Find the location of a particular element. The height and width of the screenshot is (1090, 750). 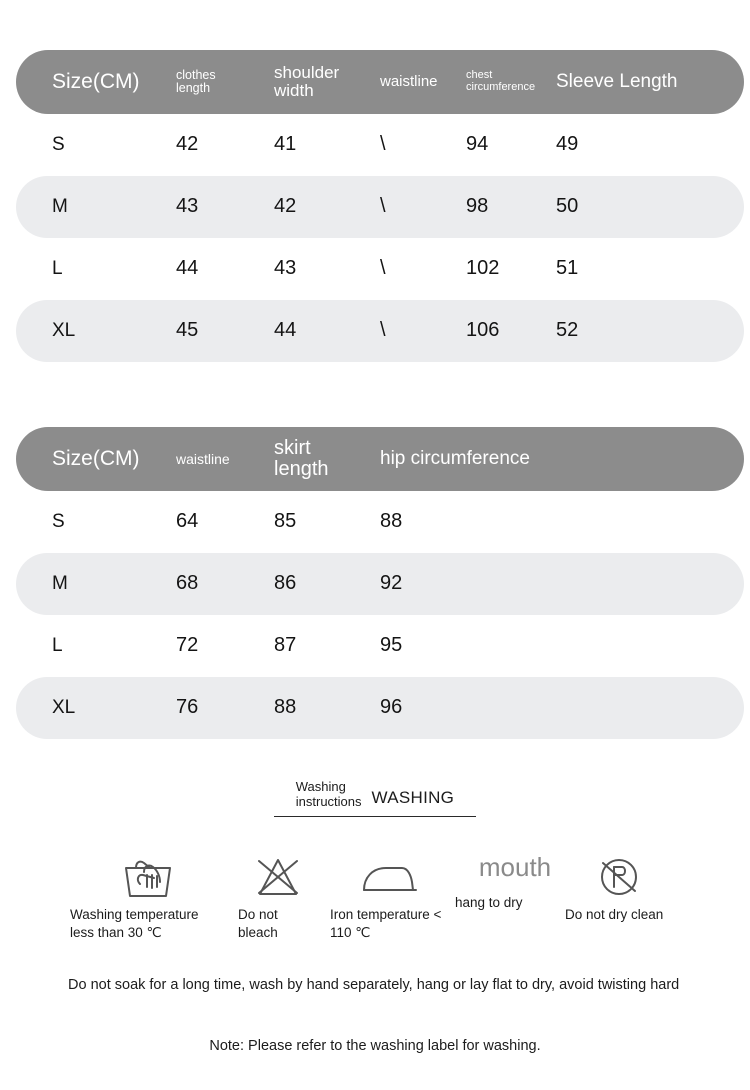

care-label: hang to dry is located at coordinates (489, 902).